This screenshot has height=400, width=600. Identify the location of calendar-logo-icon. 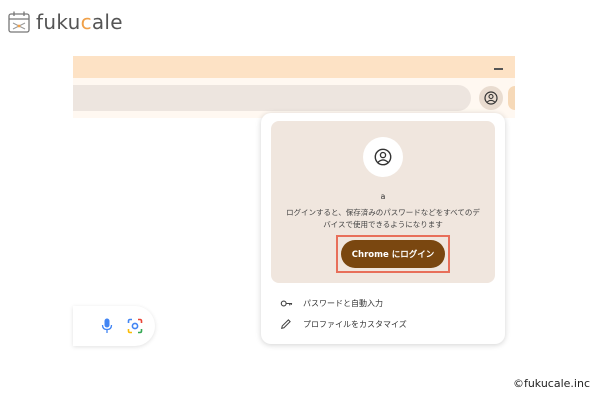
(19, 22).